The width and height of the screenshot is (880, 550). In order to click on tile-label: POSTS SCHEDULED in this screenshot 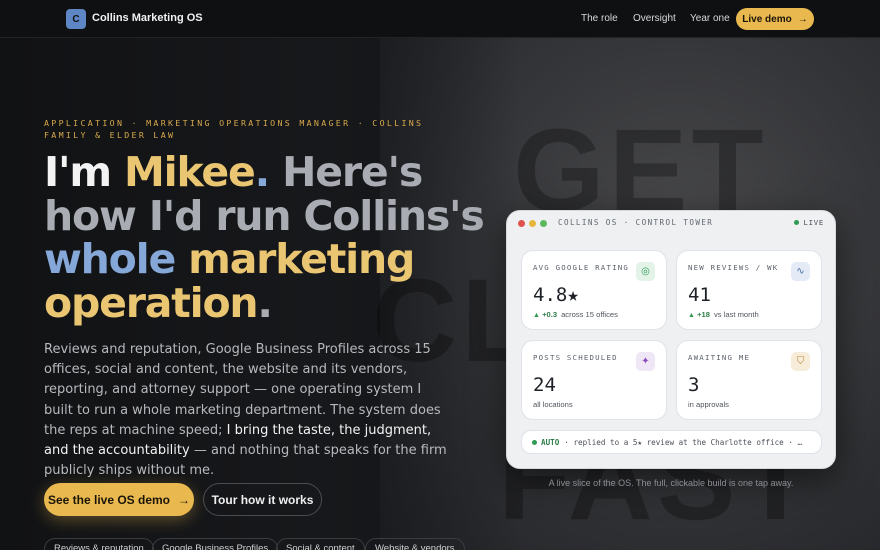, I will do `click(575, 357)`.